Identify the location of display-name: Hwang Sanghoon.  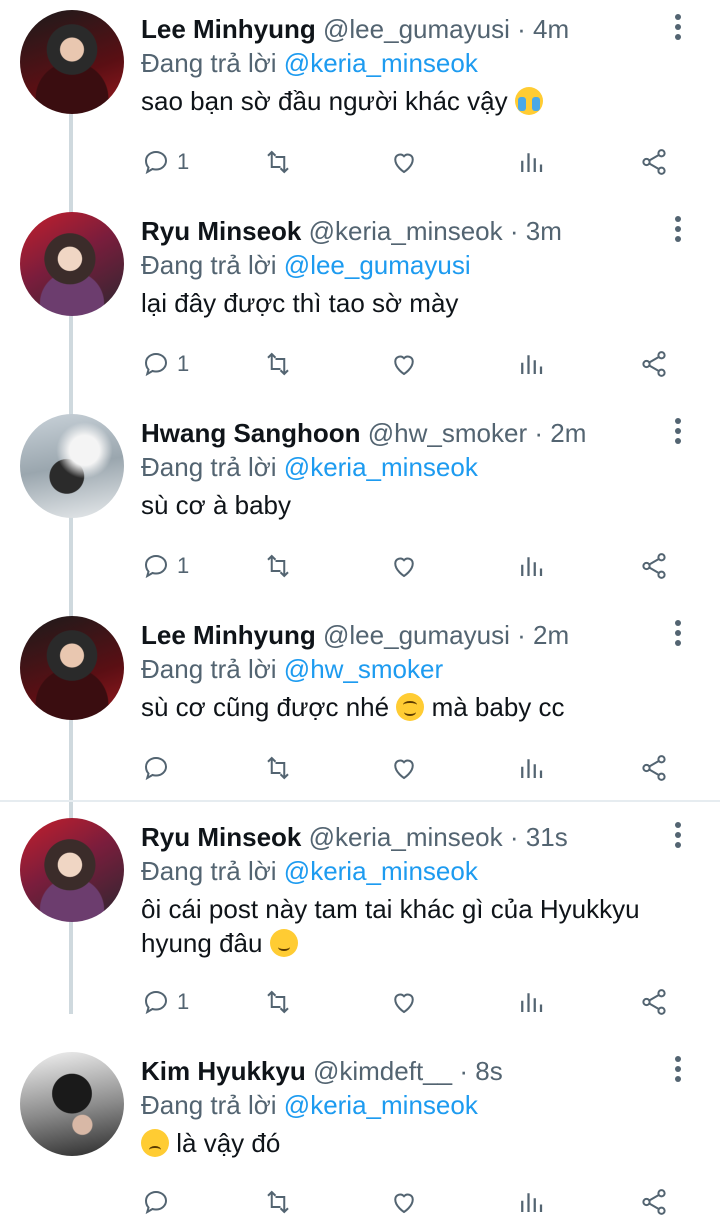
(251, 433).